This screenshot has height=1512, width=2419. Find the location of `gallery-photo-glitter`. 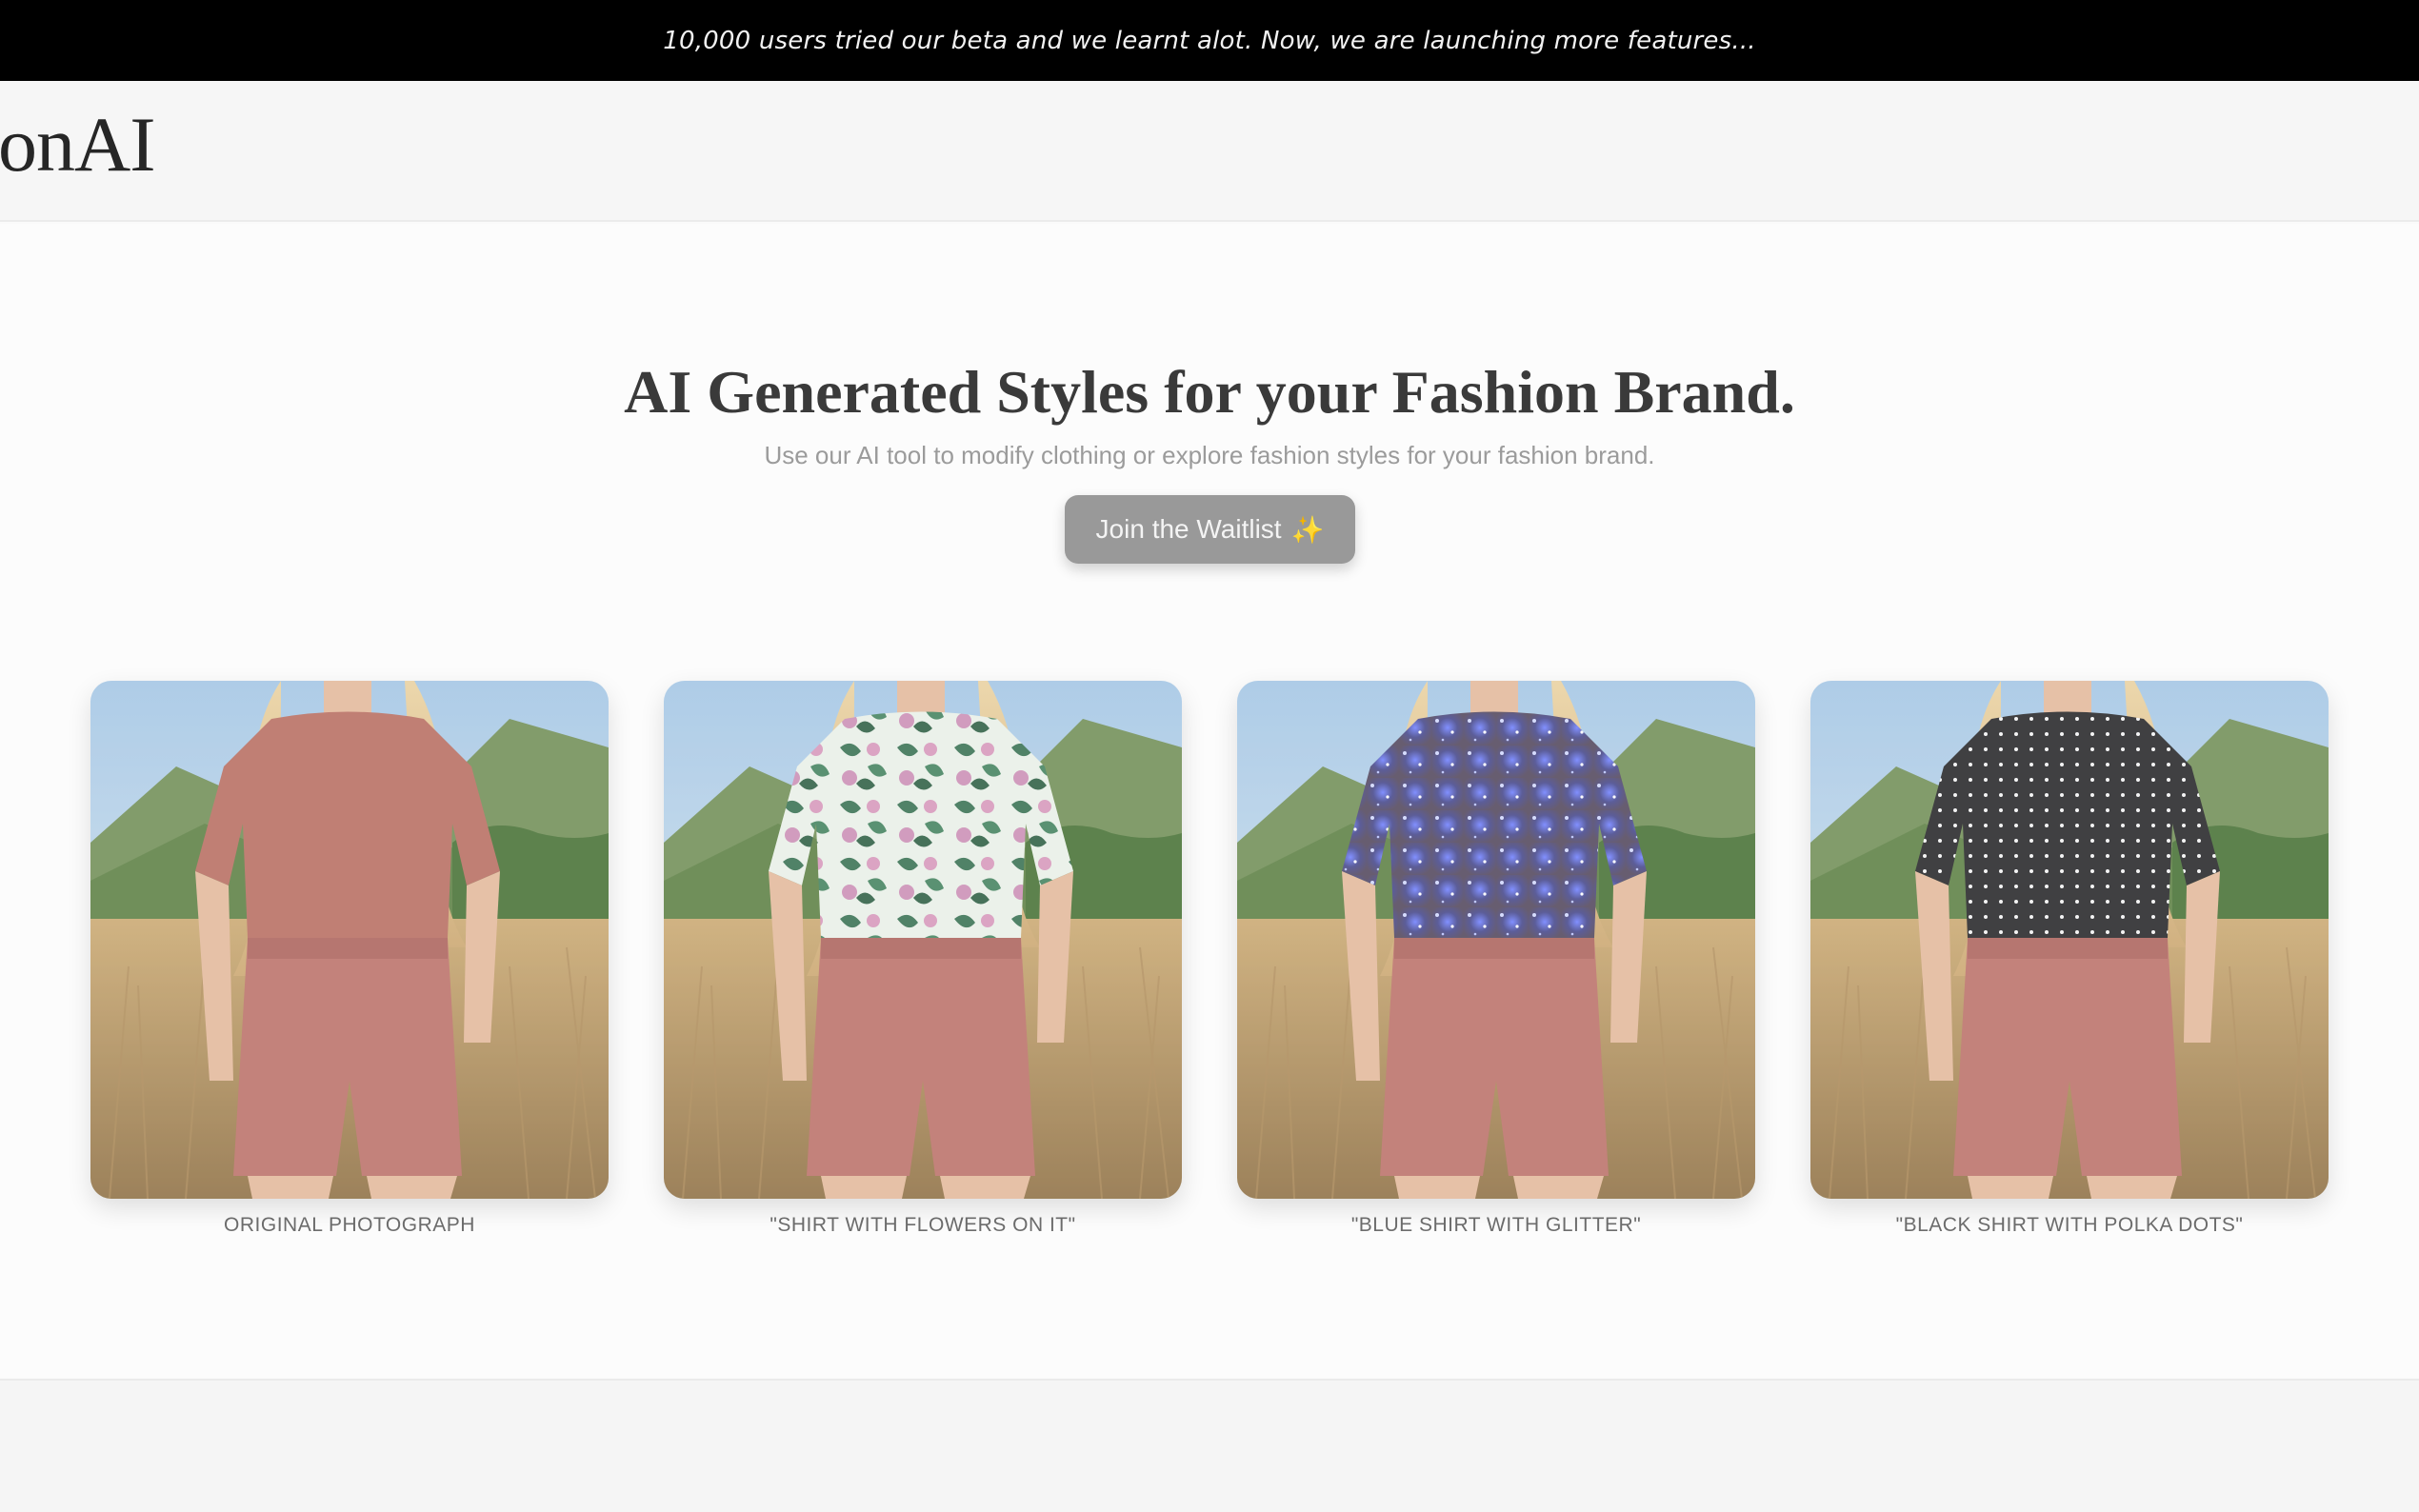

gallery-photo-glitter is located at coordinates (1496, 940).